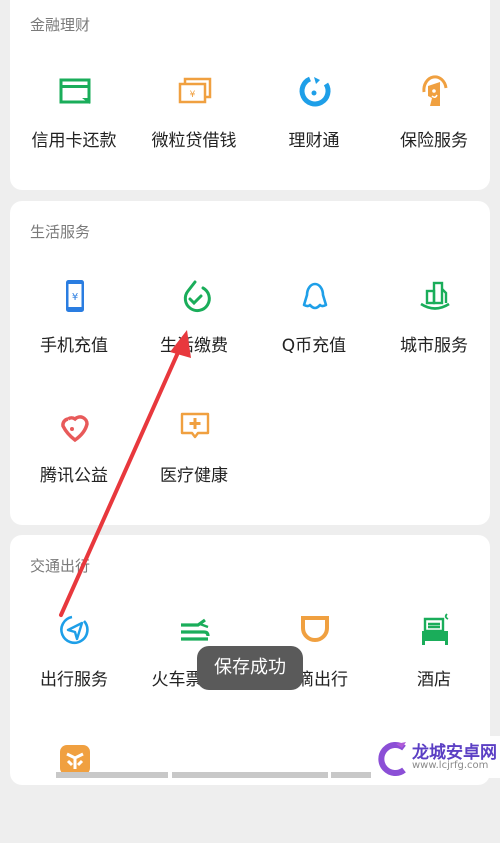  I want to click on service-label: 手机充值, so click(74, 346).